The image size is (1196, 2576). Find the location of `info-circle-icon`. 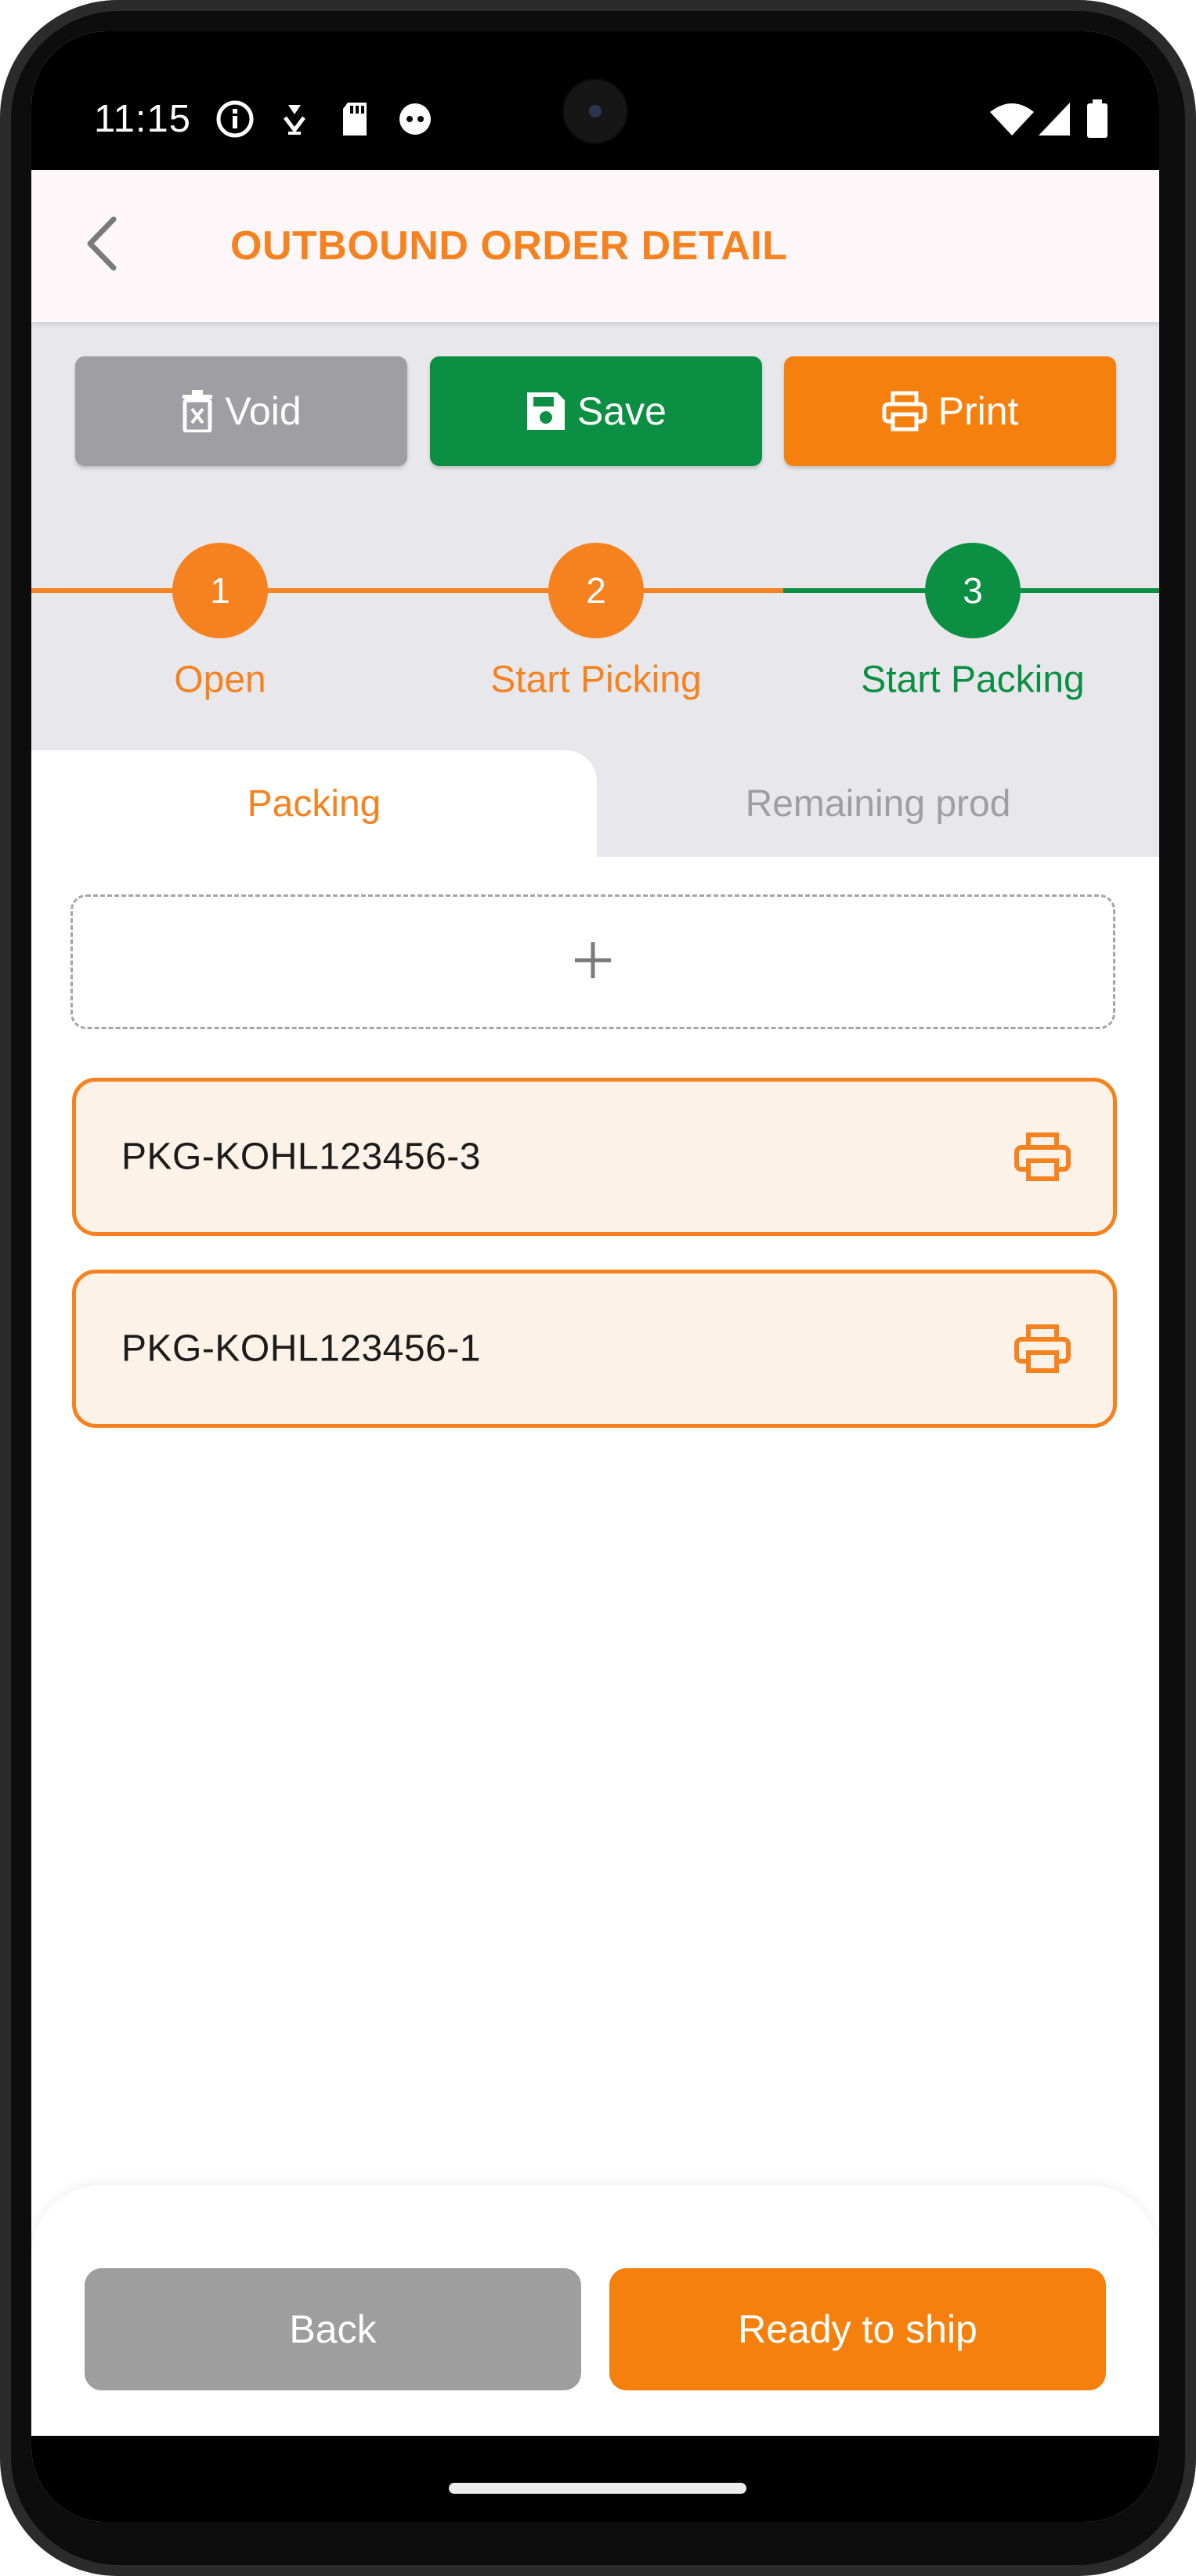

info-circle-icon is located at coordinates (235, 119).